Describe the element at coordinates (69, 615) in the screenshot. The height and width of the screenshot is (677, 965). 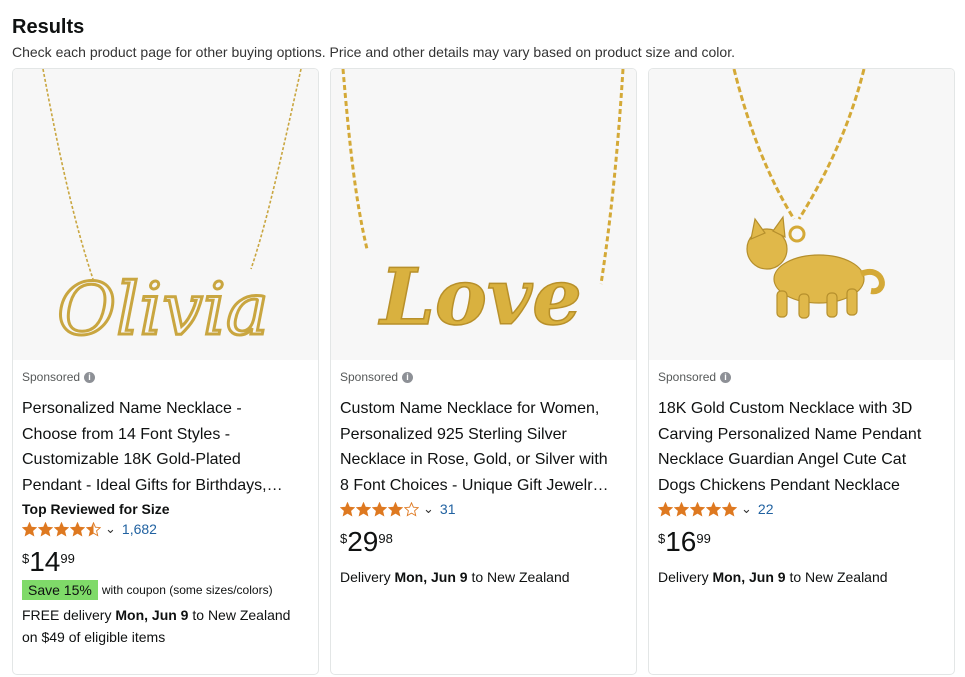
I see `delivery-prefix: FREE delivery` at that location.